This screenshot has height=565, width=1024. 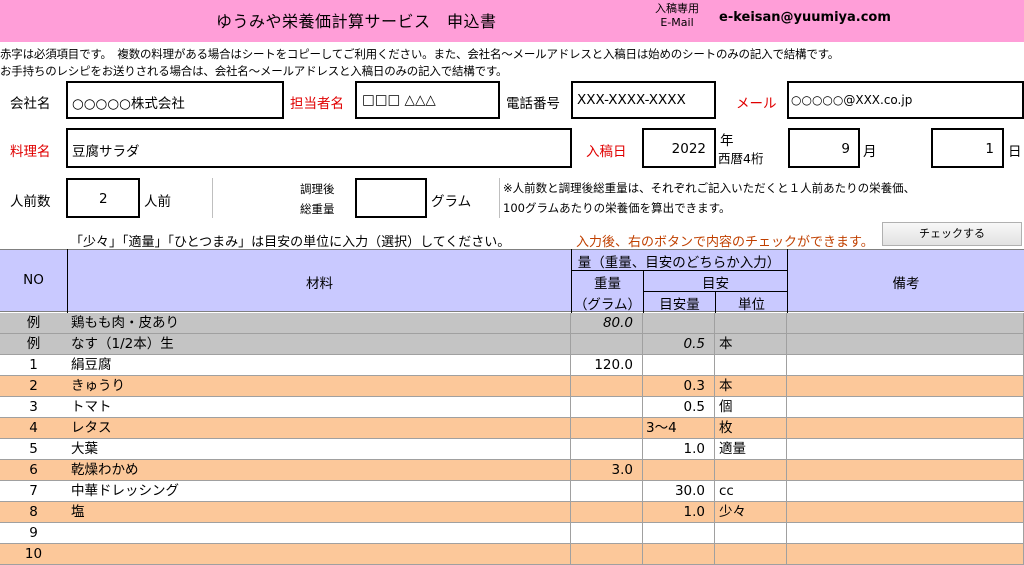 I want to click on row-material: レタス, so click(x=319, y=428).